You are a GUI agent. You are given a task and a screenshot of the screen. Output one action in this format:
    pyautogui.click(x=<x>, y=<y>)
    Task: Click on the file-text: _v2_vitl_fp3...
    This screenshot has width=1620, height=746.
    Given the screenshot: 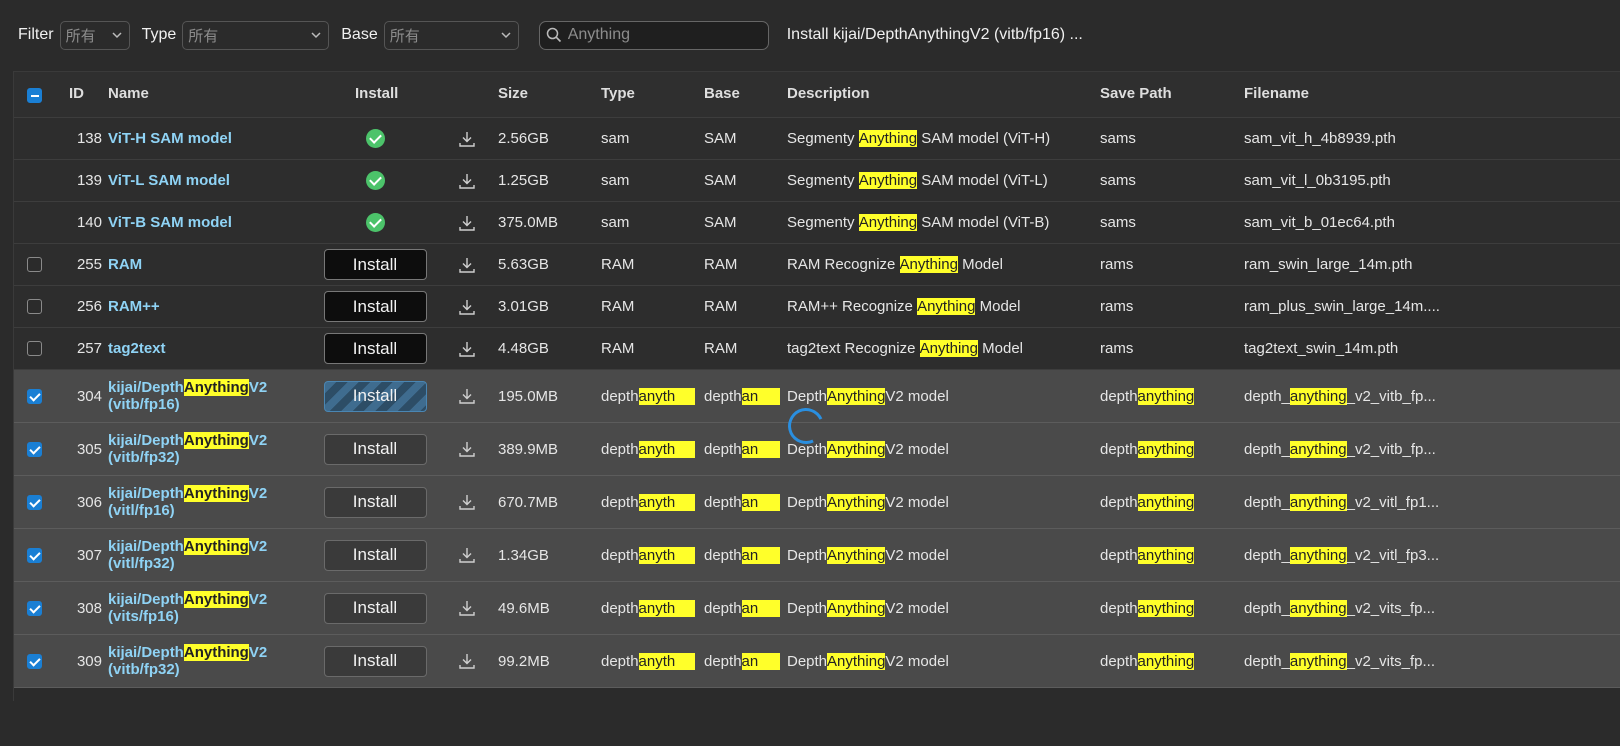 What is the action you would take?
    pyautogui.click(x=1393, y=555)
    